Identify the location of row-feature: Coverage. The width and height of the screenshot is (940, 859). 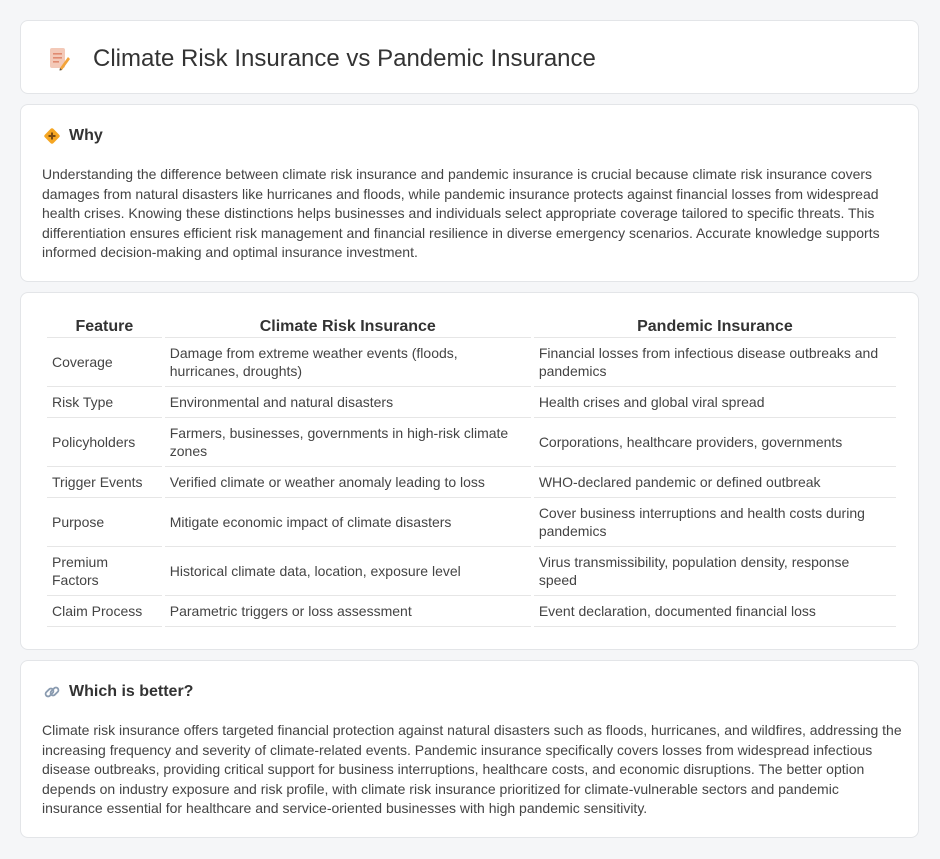
(104, 362).